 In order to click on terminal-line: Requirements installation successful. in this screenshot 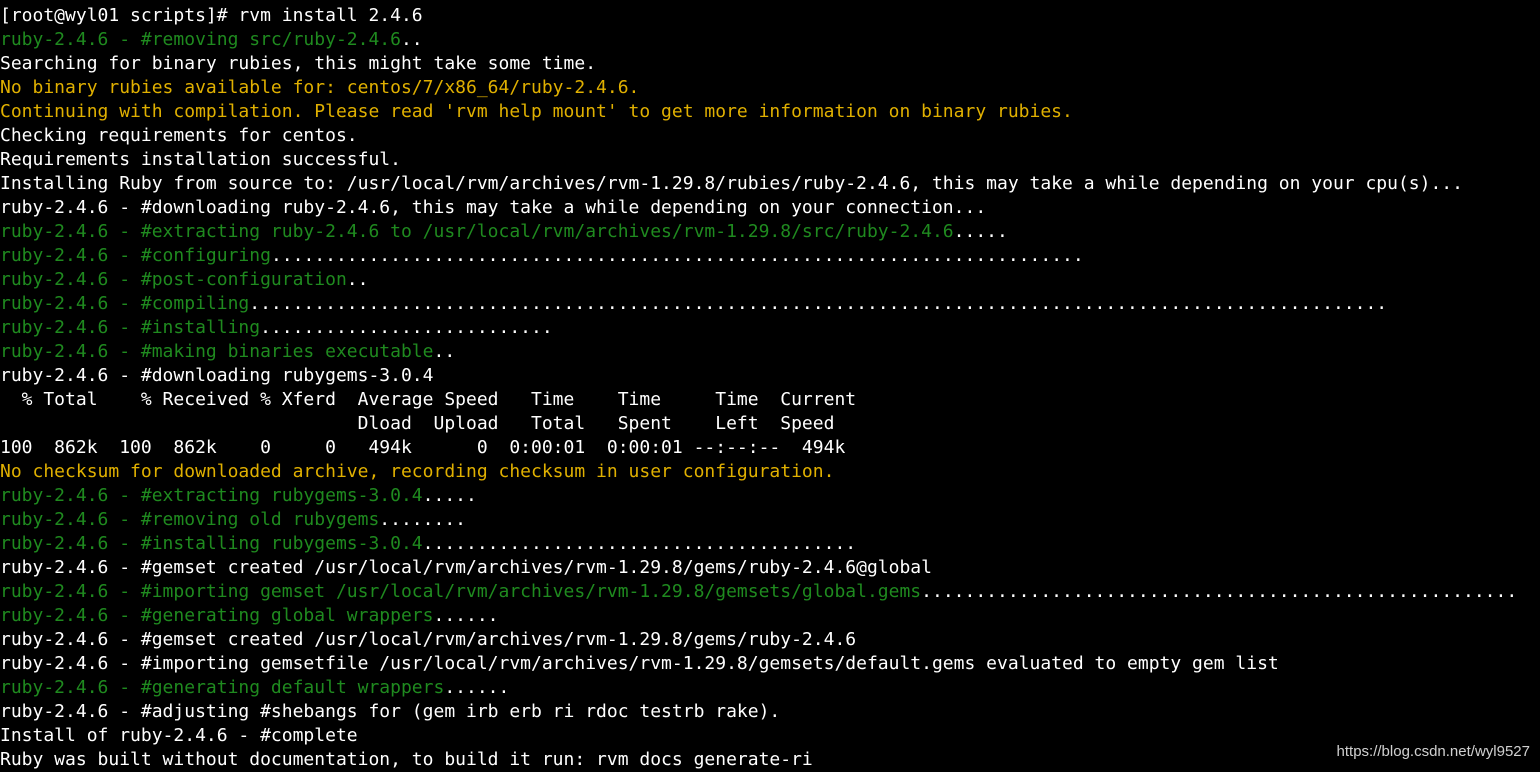, I will do `click(770, 160)`.